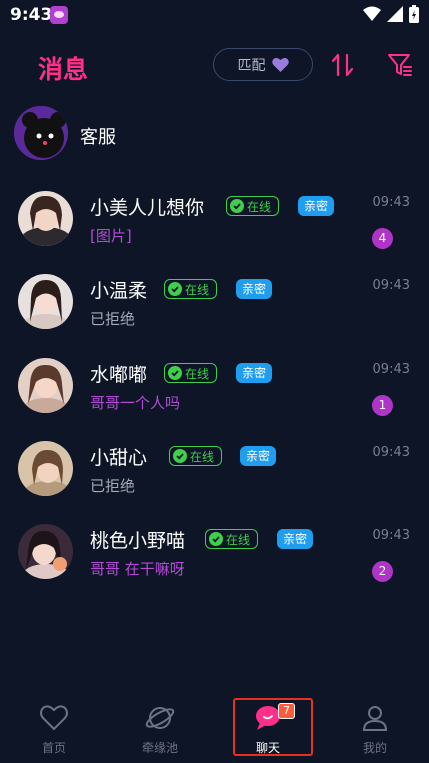 Image resolution: width=429 pixels, height=763 pixels. I want to click on chat-name: 水嘟嘟, so click(119, 375).